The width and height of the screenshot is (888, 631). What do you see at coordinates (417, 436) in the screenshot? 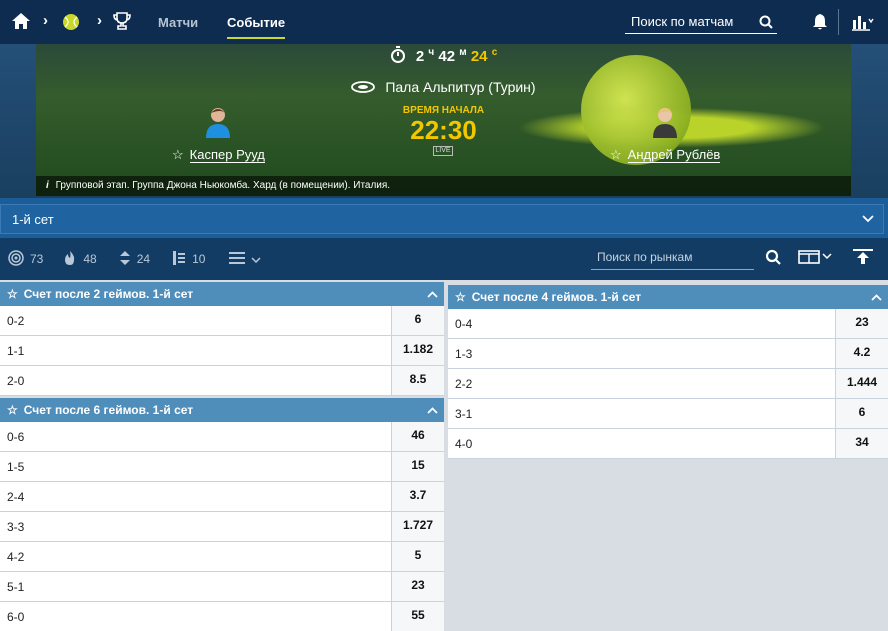
I see `odds-button: 46` at bounding box center [417, 436].